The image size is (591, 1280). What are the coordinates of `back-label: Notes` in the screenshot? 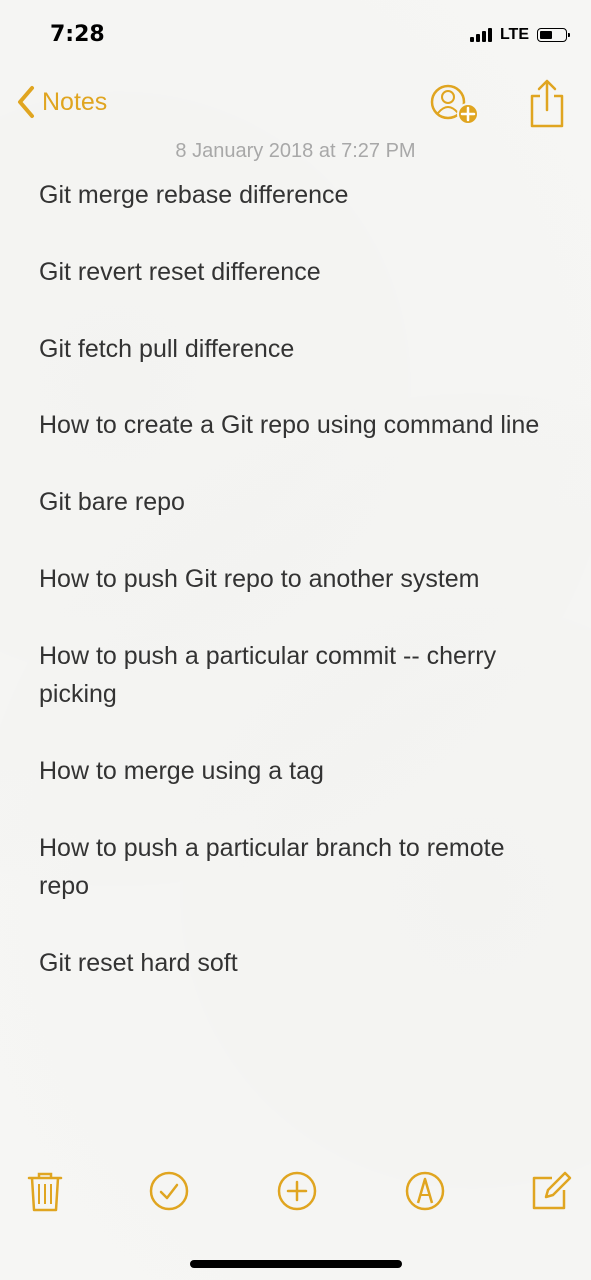 It's located at (75, 101).